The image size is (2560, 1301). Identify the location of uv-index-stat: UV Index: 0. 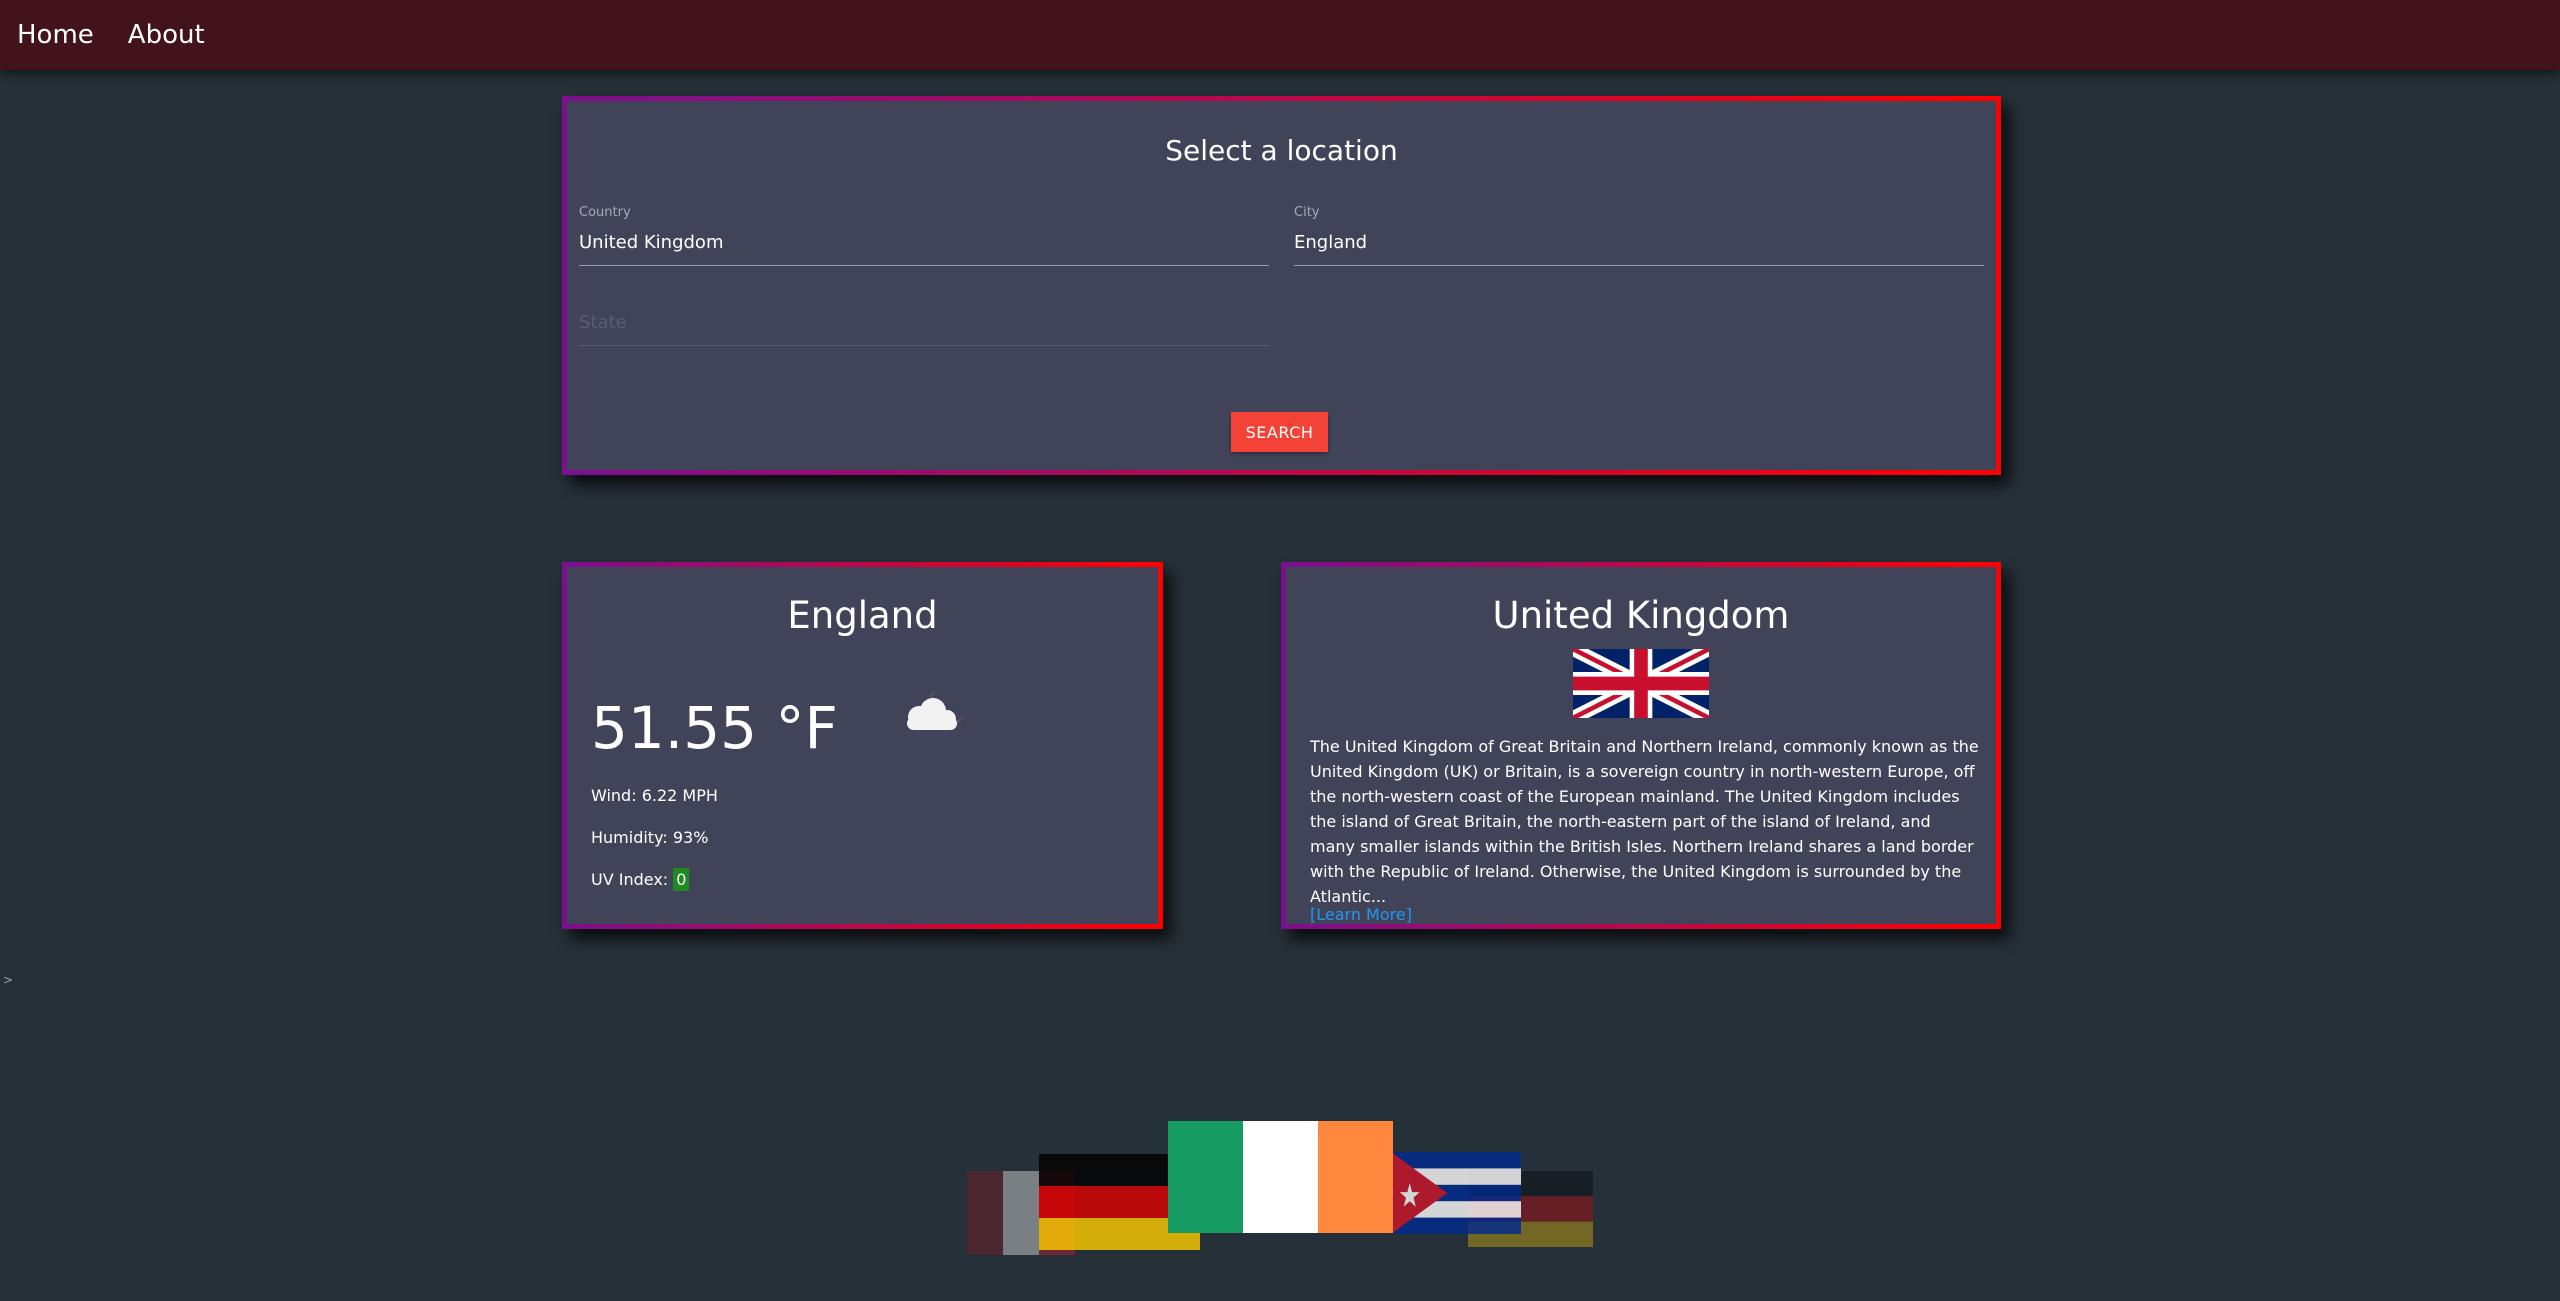
(640, 879).